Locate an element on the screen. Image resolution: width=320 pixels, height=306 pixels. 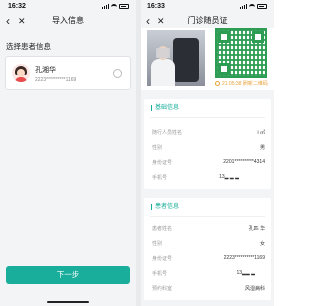
radio-icon is located at coordinates (117, 73).